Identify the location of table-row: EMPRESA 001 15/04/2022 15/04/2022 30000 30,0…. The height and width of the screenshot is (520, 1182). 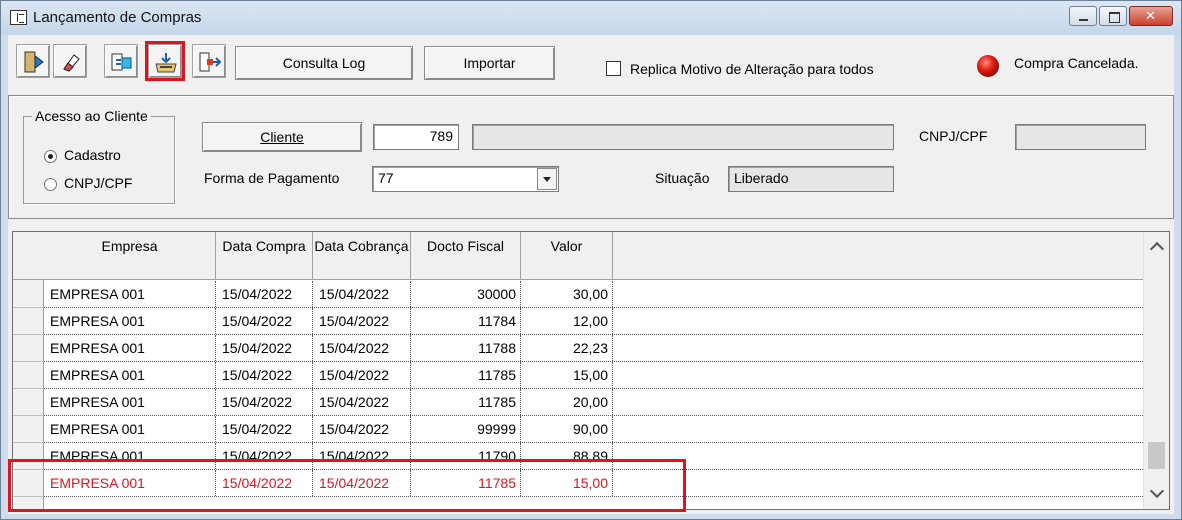
(593, 294).